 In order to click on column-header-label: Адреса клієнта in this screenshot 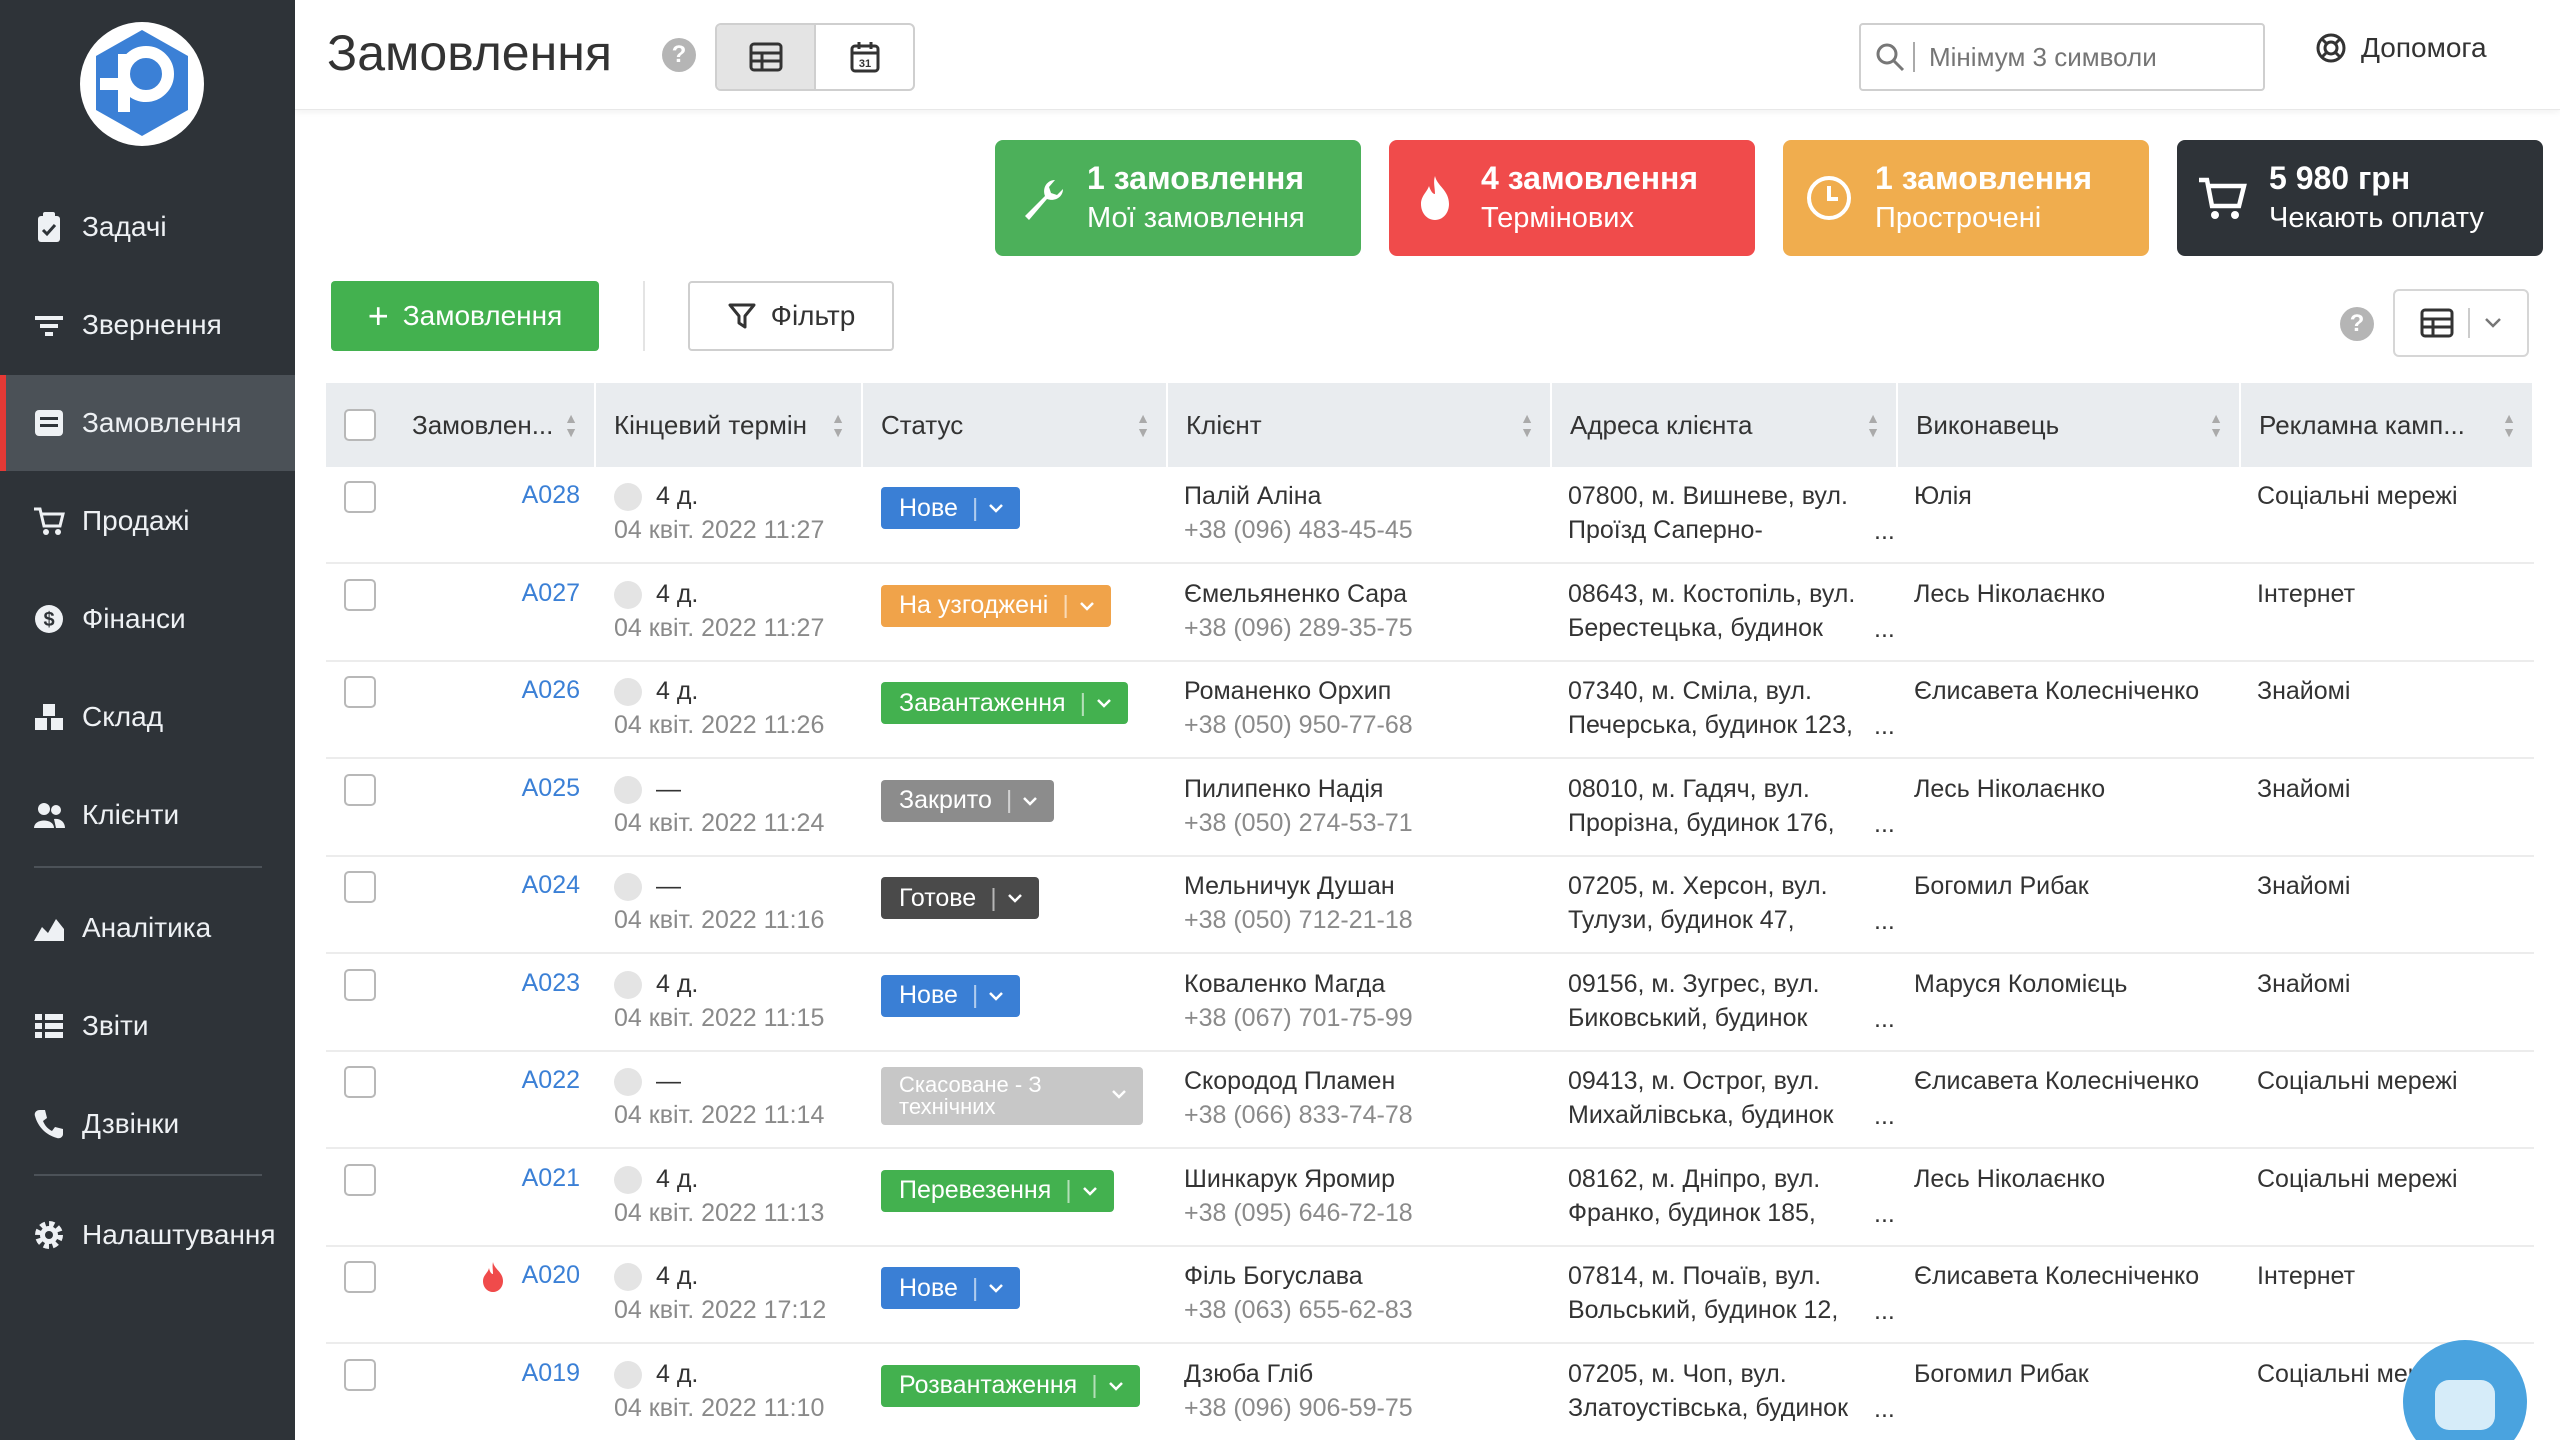, I will do `click(1661, 424)`.